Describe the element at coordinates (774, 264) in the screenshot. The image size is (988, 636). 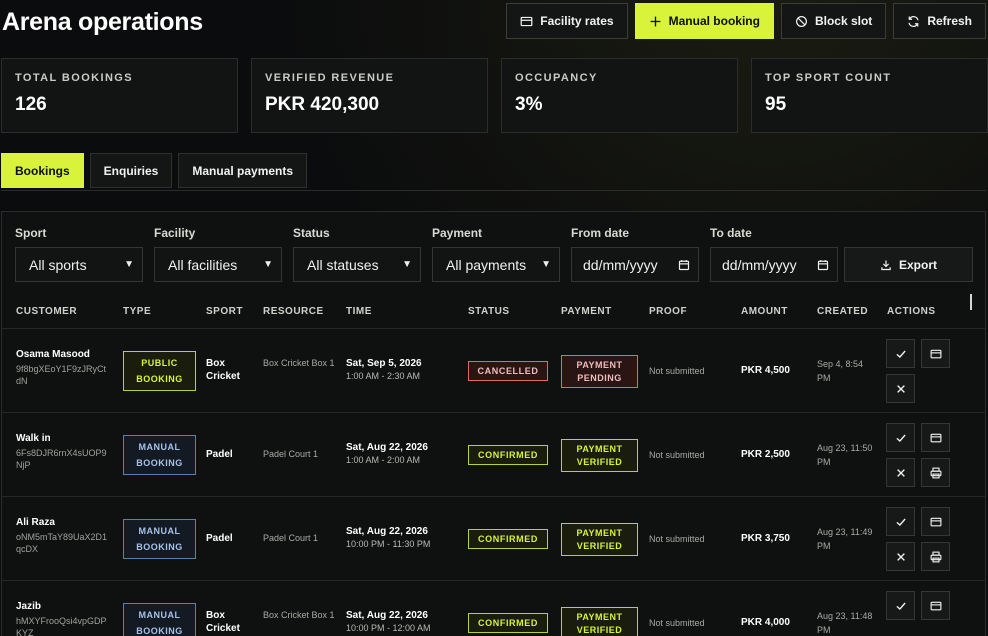
I see `to-date-input: dd/mm/yyyy` at that location.